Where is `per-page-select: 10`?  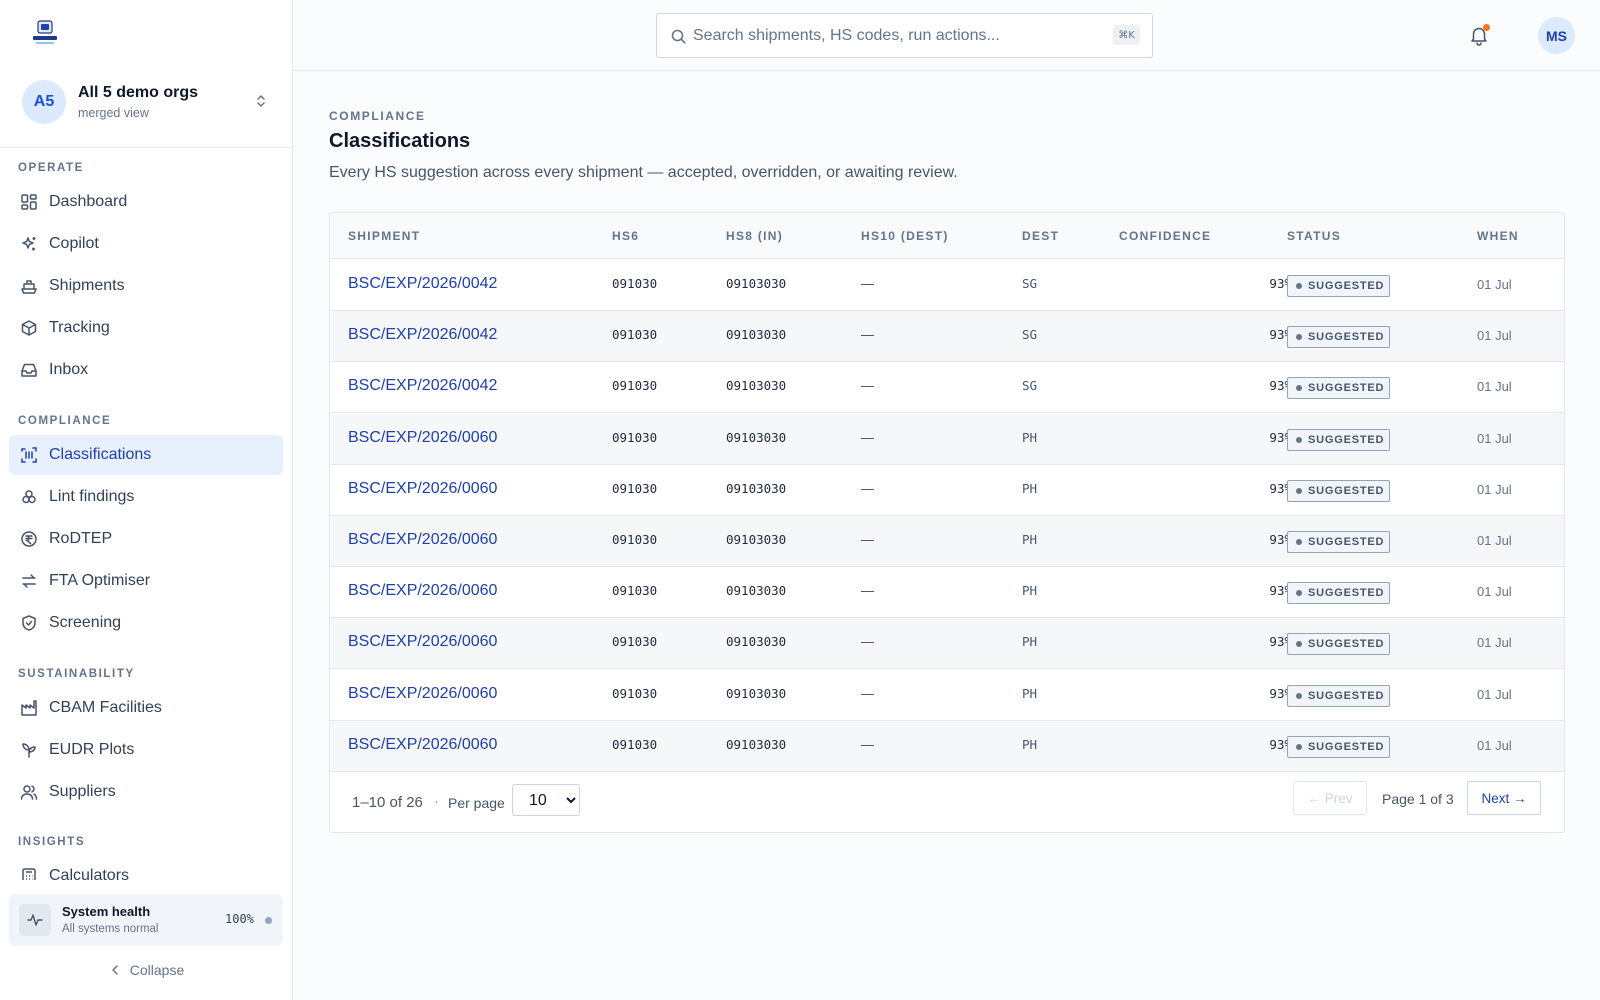
per-page-select: 10 is located at coordinates (546, 800).